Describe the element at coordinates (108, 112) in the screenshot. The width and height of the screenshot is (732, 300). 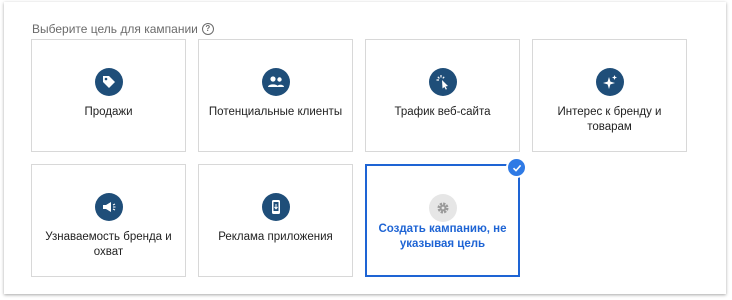
I see `goal-card-label: Продажи` at that location.